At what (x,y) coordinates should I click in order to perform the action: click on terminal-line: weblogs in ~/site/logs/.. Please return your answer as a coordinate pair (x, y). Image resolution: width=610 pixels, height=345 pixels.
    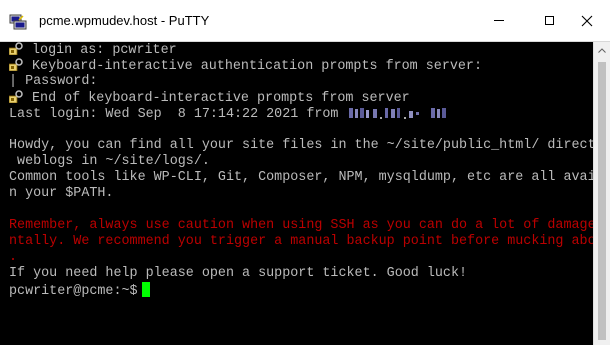
    Looking at the image, I should click on (109, 162).